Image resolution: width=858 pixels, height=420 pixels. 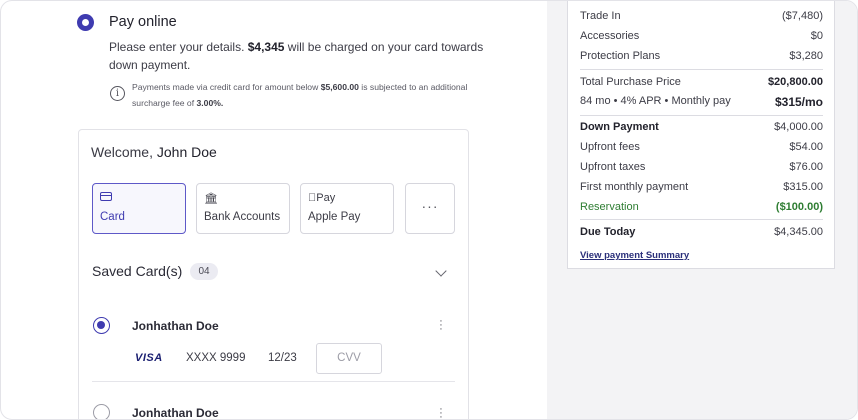 What do you see at coordinates (608, 232) in the screenshot?
I see `row-label: Due Today` at bounding box center [608, 232].